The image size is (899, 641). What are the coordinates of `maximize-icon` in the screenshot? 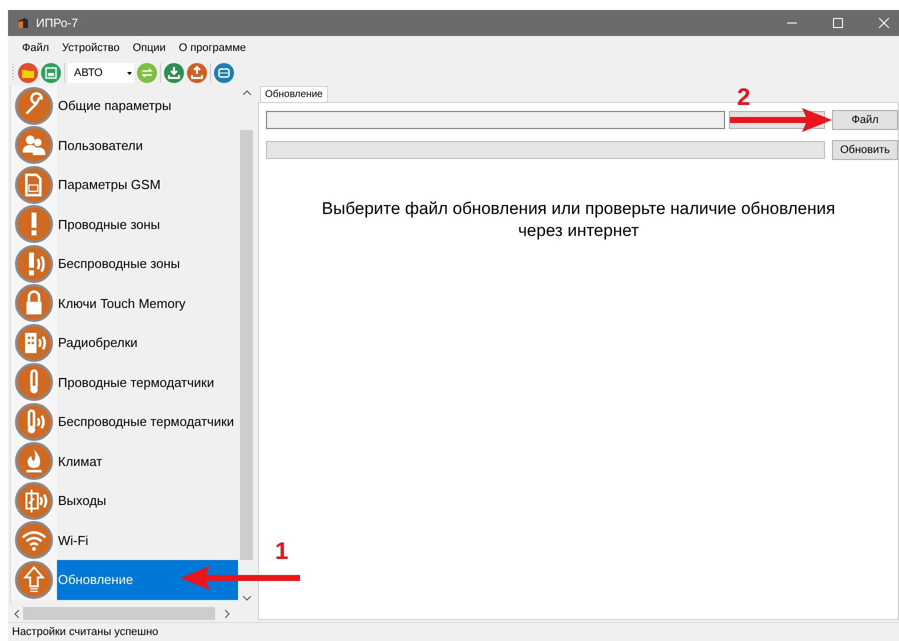 It's located at (838, 23).